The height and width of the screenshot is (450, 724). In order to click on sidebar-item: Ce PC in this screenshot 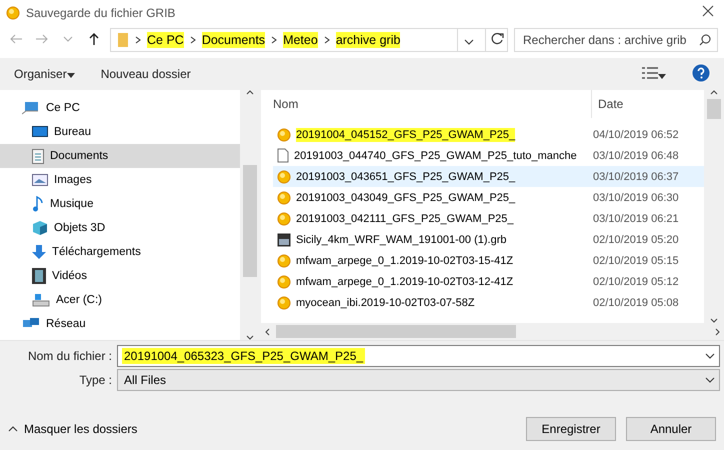, I will do `click(120, 108)`.